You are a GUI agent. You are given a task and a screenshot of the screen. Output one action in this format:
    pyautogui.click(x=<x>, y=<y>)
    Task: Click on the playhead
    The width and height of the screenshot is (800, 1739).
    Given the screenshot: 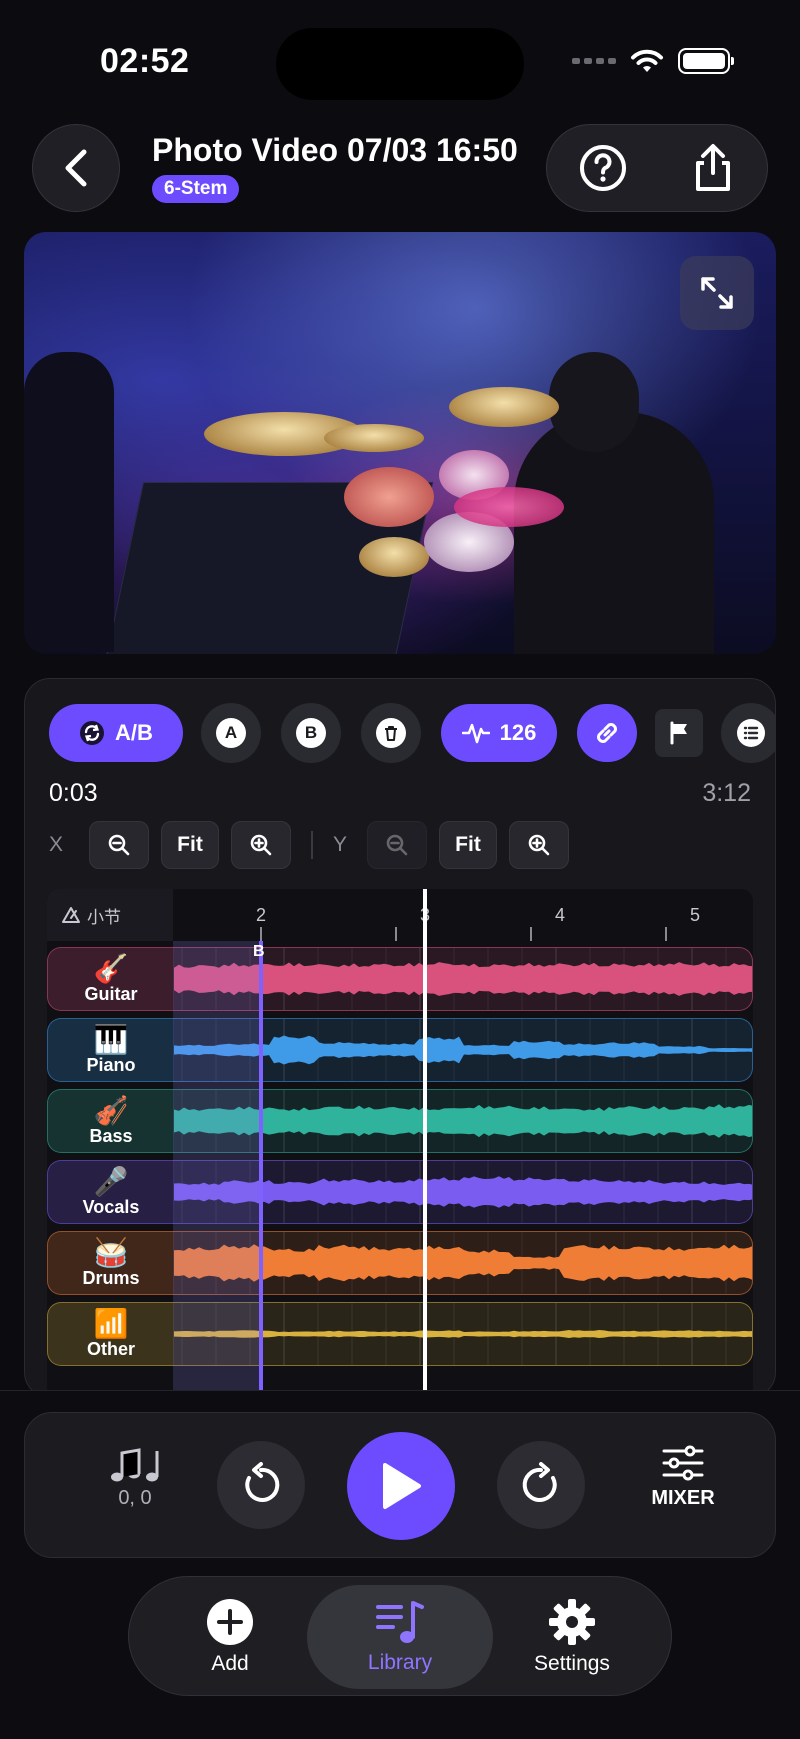 What is the action you would take?
    pyautogui.click(x=425, y=1143)
    